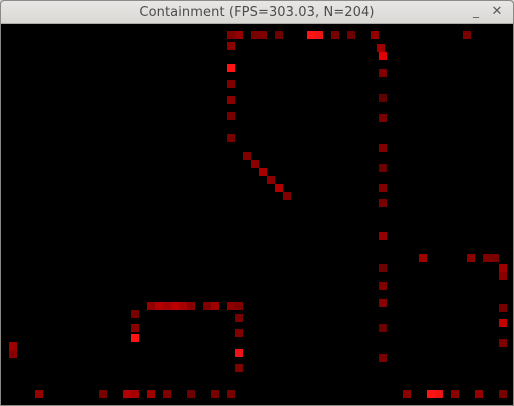 This screenshot has height=406, width=514. I want to click on window-title: Containment (FPS=303.03, N=204), so click(257, 12).